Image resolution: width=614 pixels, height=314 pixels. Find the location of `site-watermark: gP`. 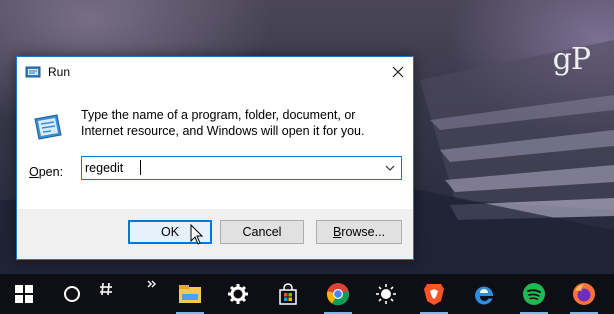

site-watermark: gP is located at coordinates (571, 59).